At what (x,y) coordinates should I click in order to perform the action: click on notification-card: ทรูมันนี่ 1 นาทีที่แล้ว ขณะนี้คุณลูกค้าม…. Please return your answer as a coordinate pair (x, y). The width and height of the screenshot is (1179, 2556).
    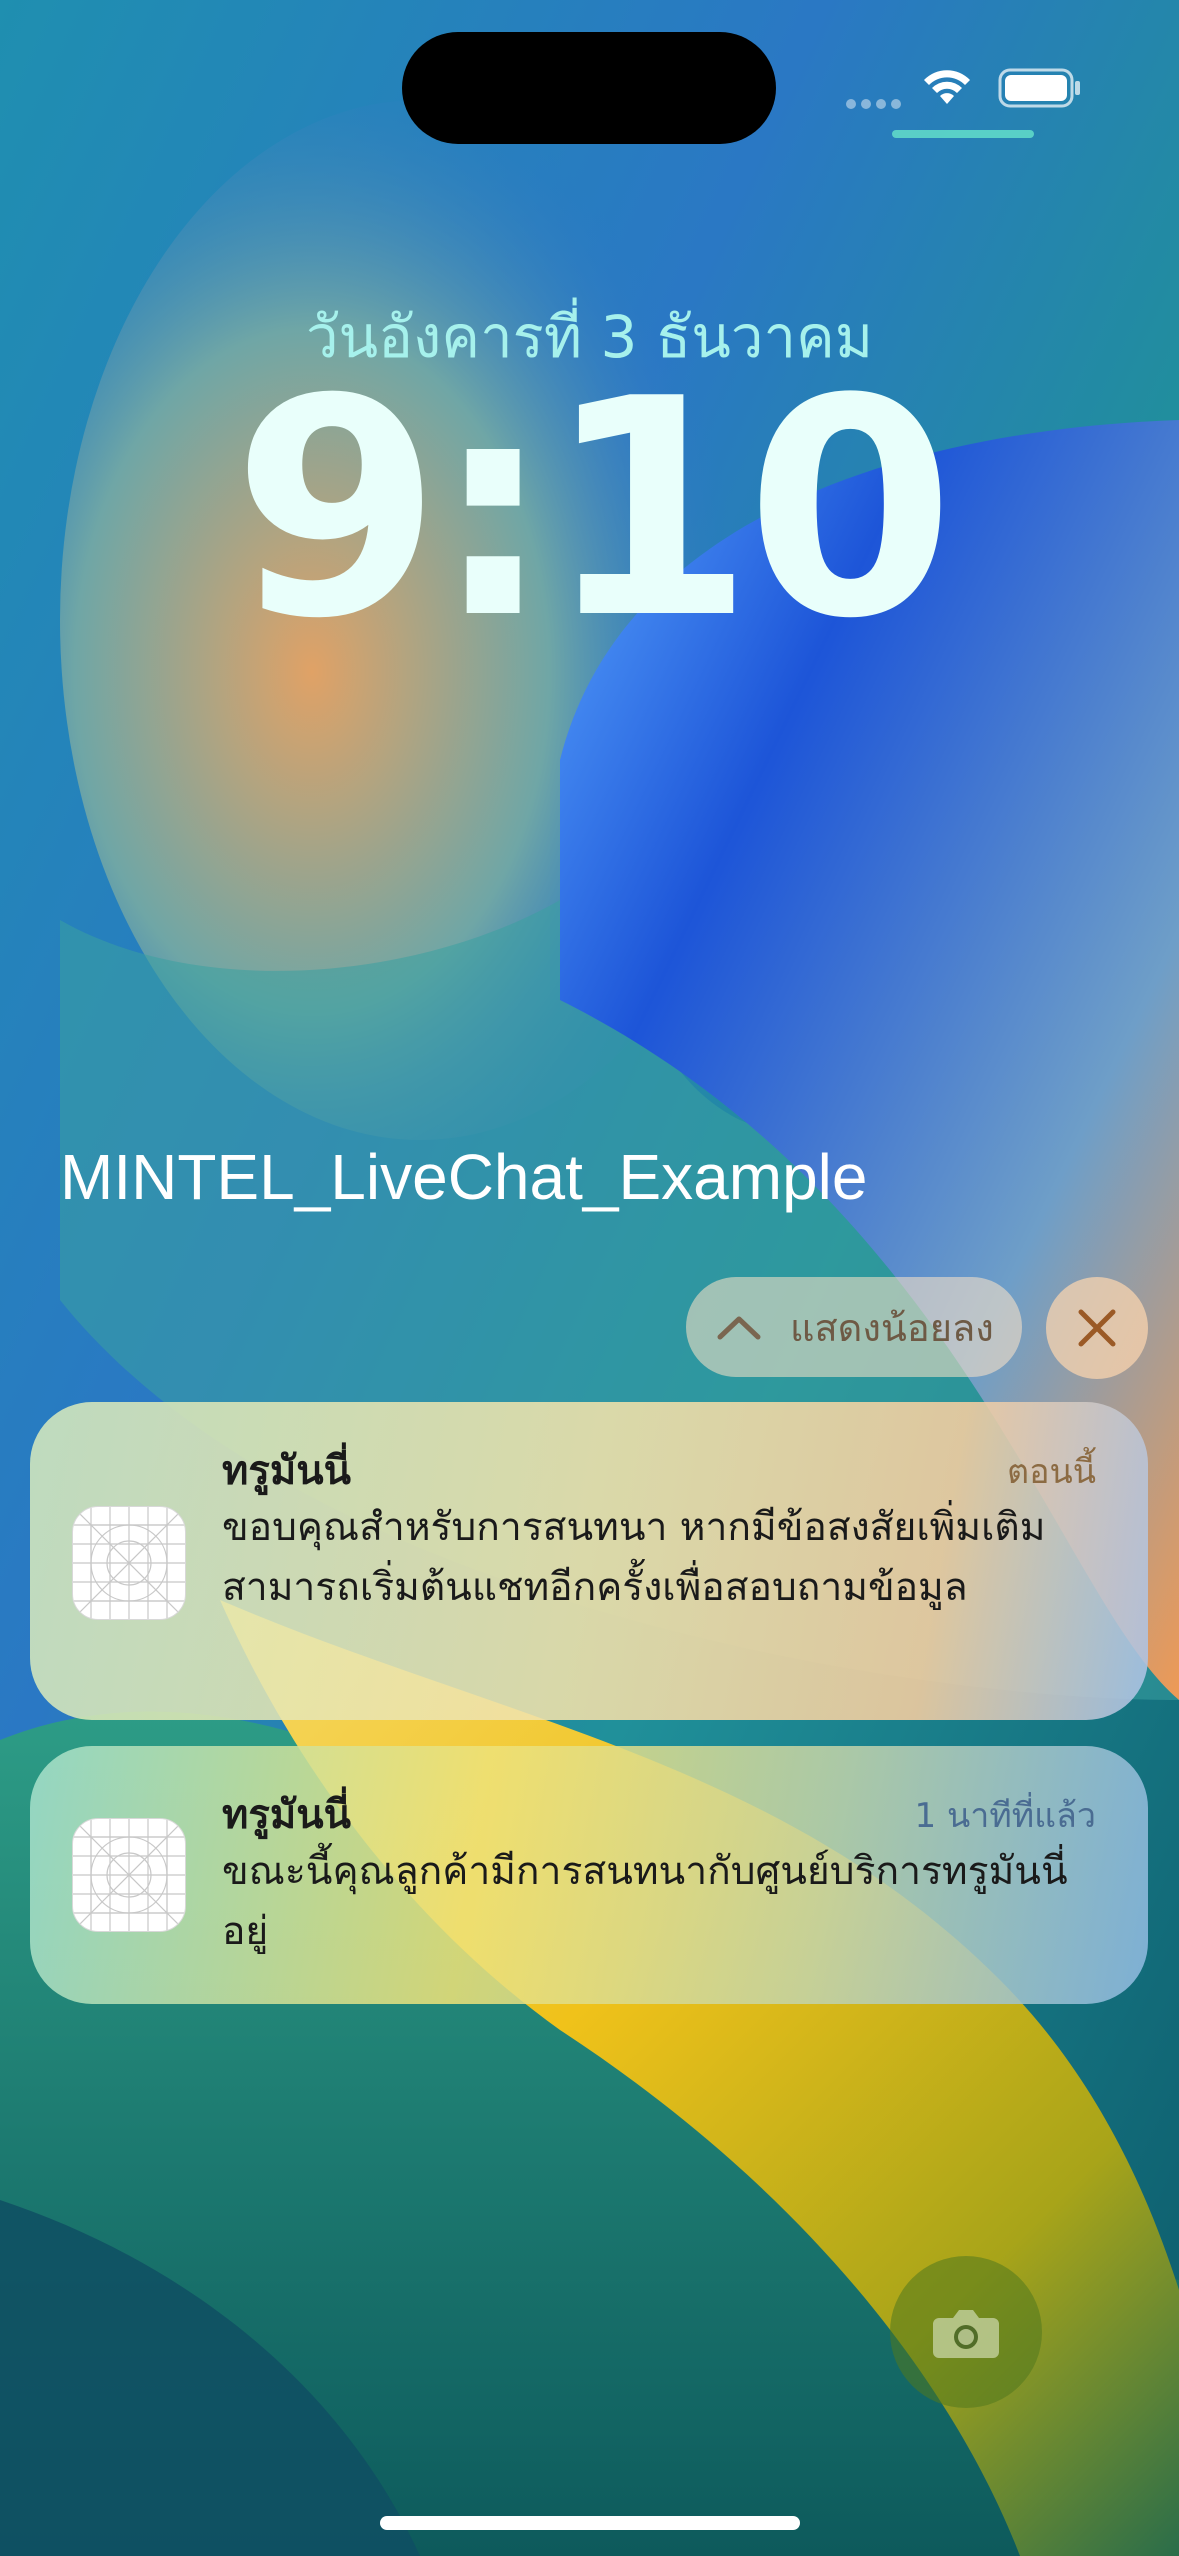
    Looking at the image, I should click on (589, 1875).